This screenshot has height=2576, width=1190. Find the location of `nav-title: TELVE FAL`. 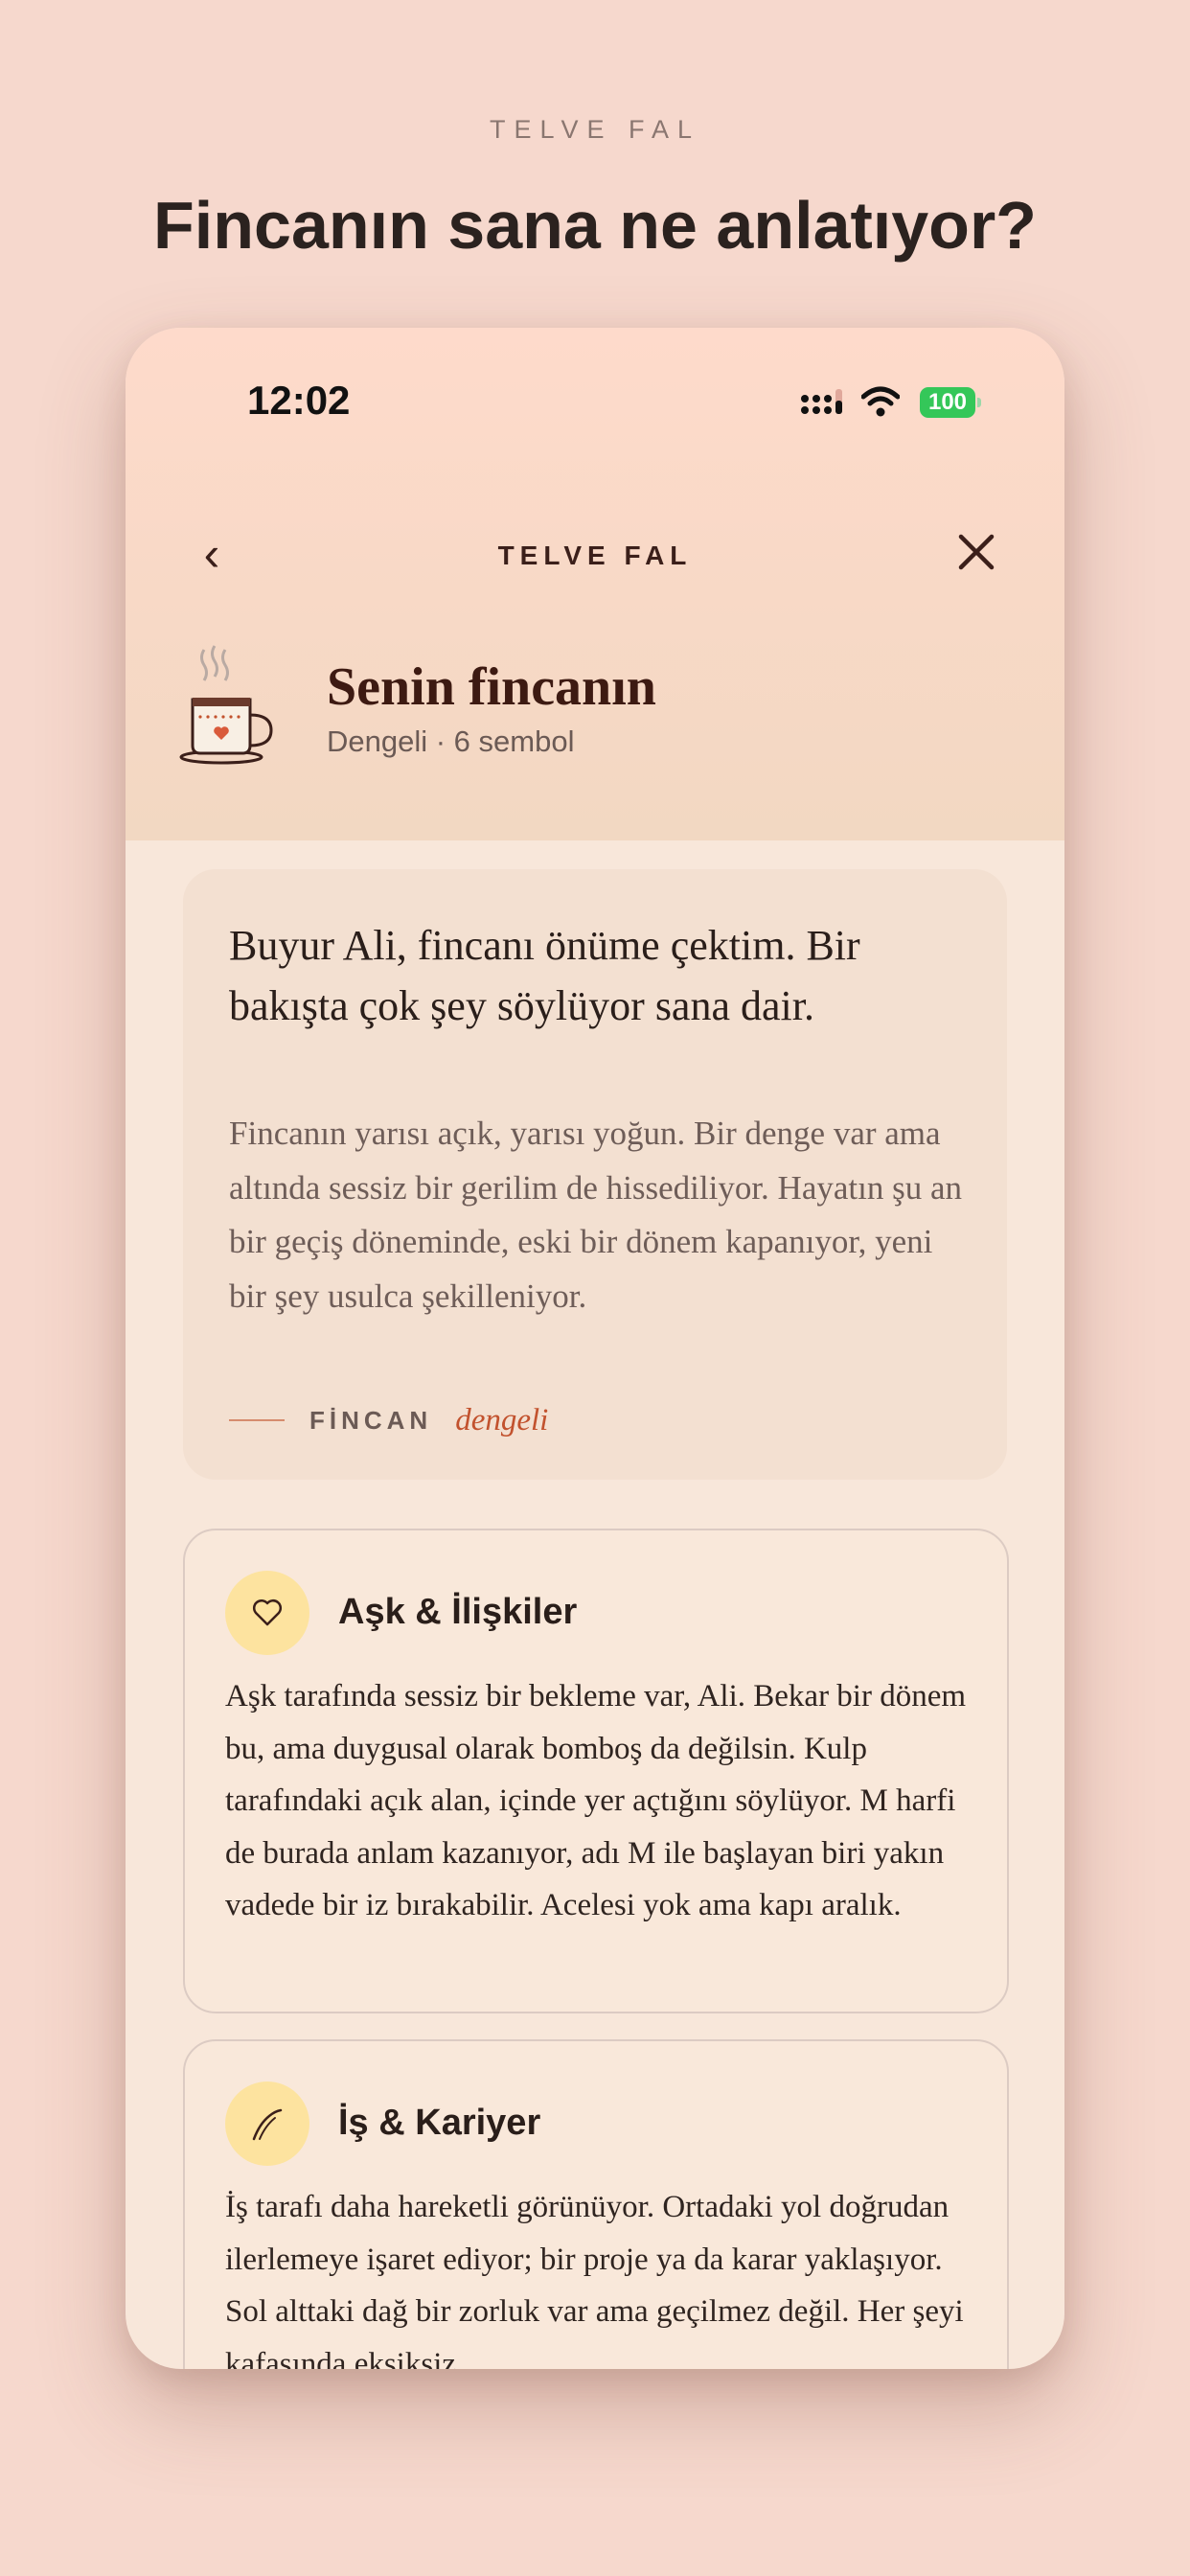

nav-title: TELVE FAL is located at coordinates (595, 555).